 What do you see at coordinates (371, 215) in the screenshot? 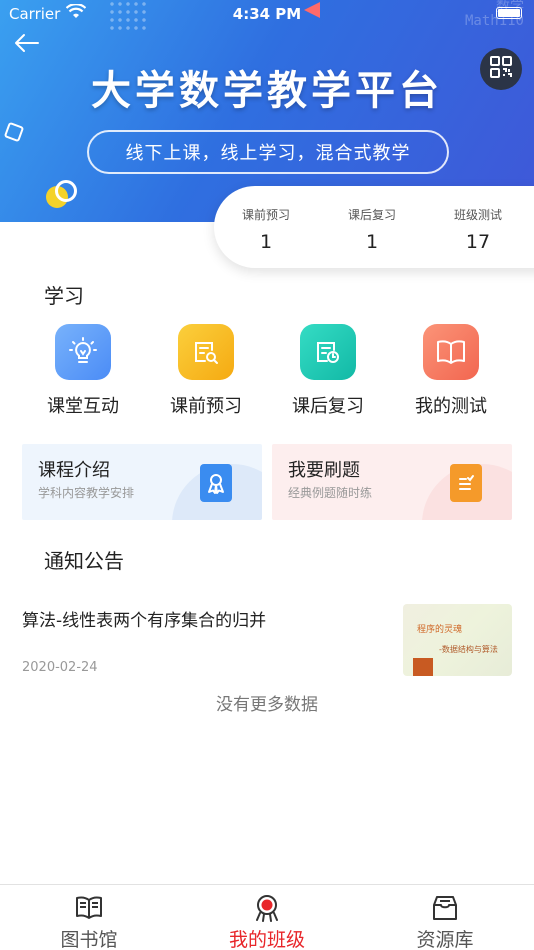
I see `stat-label: 课后复习` at bounding box center [371, 215].